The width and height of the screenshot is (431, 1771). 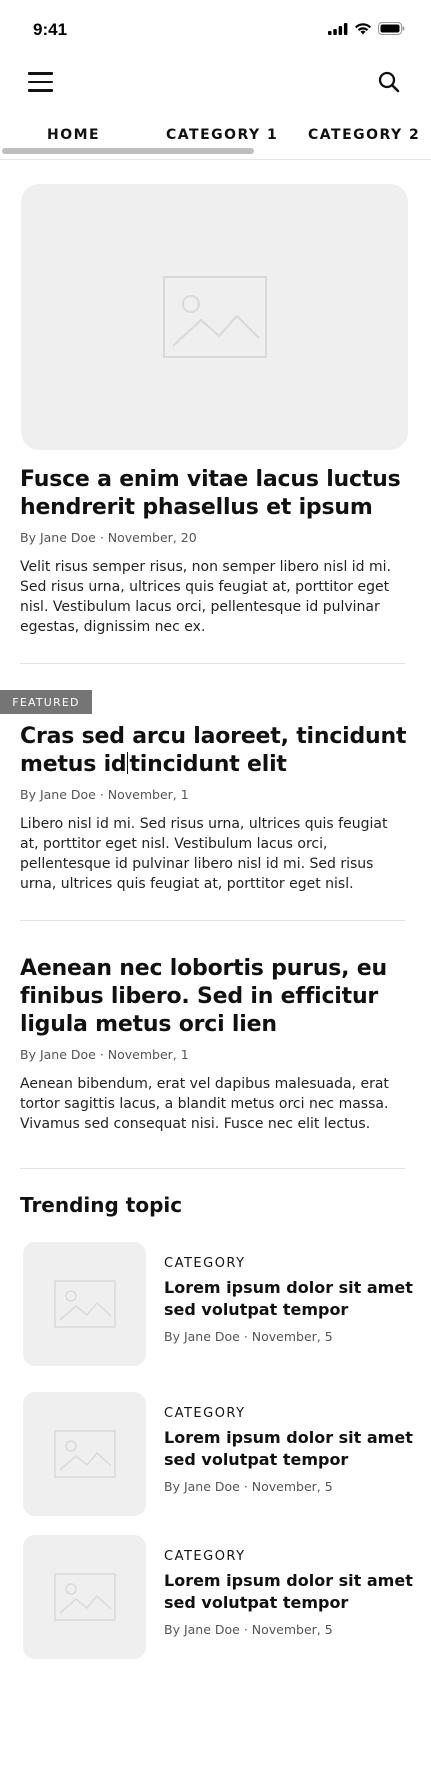 I want to click on wifi-icon, so click(x=363, y=29).